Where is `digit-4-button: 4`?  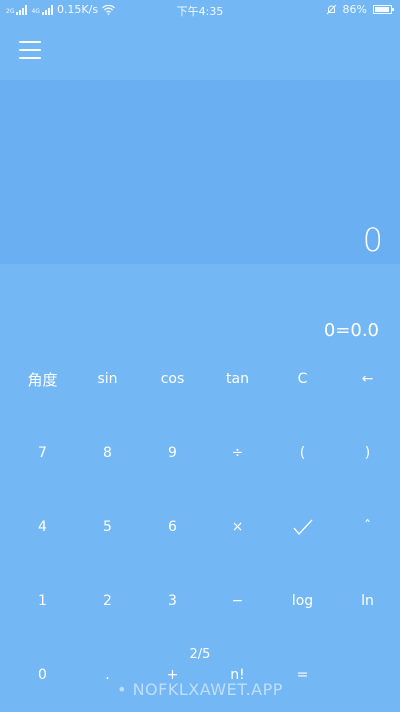 digit-4-button: 4 is located at coordinates (42, 527).